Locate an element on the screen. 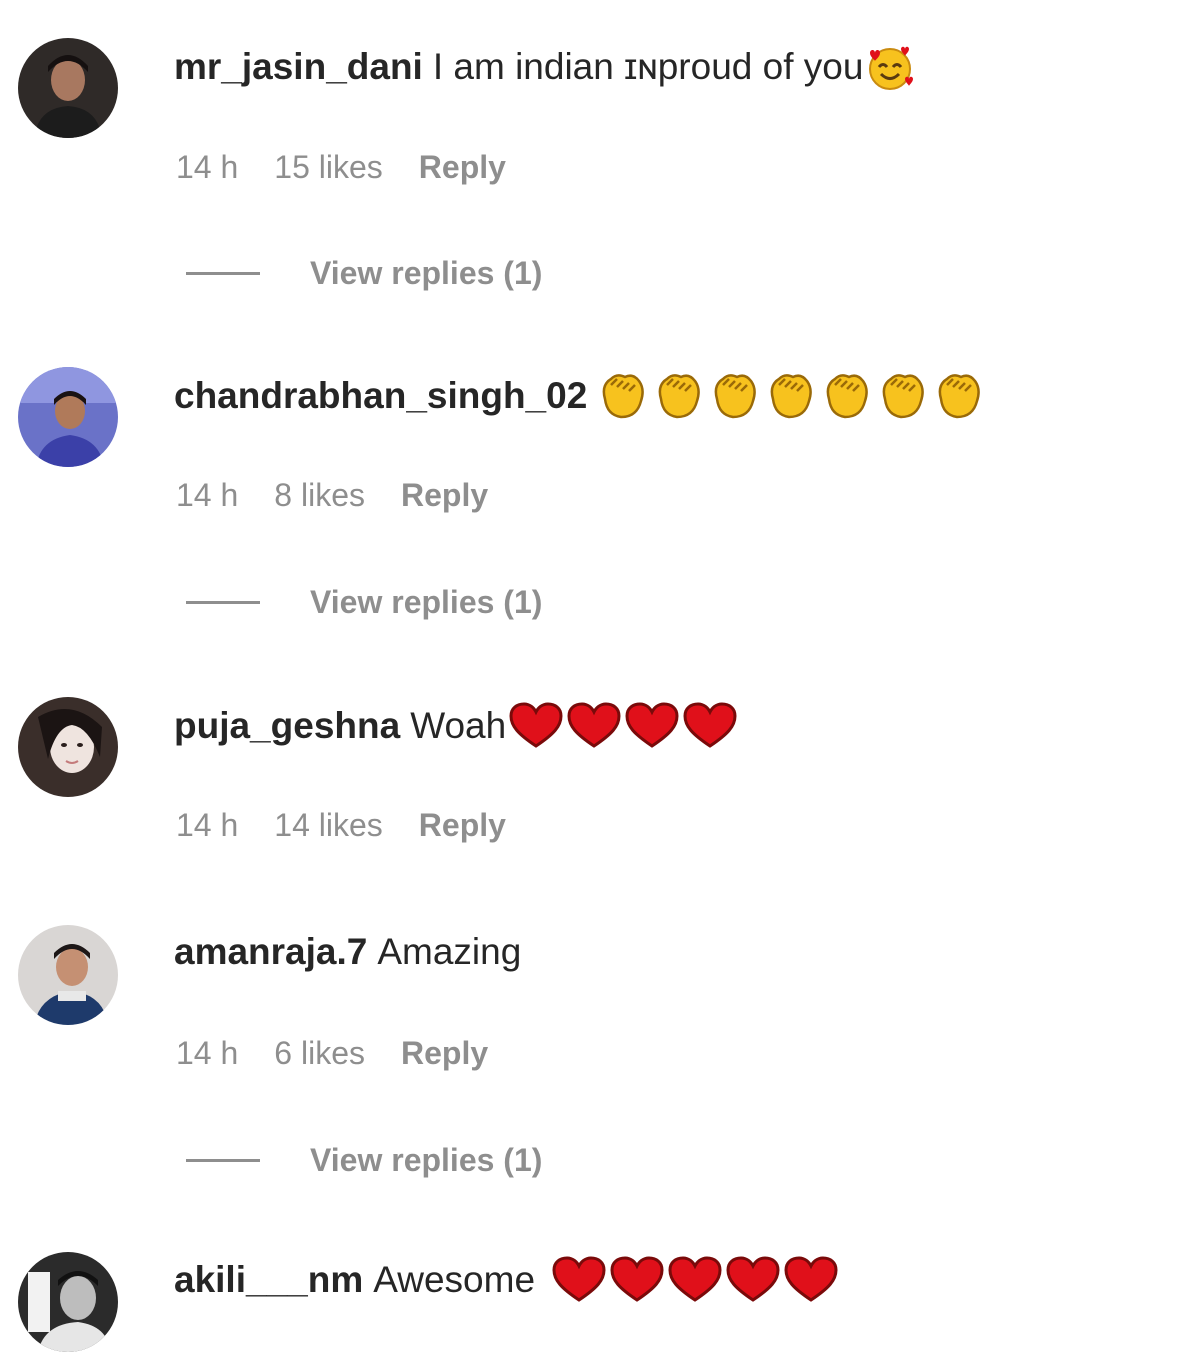 The image size is (1200, 1356). comment-username: puja_geshna is located at coordinates (287, 726).